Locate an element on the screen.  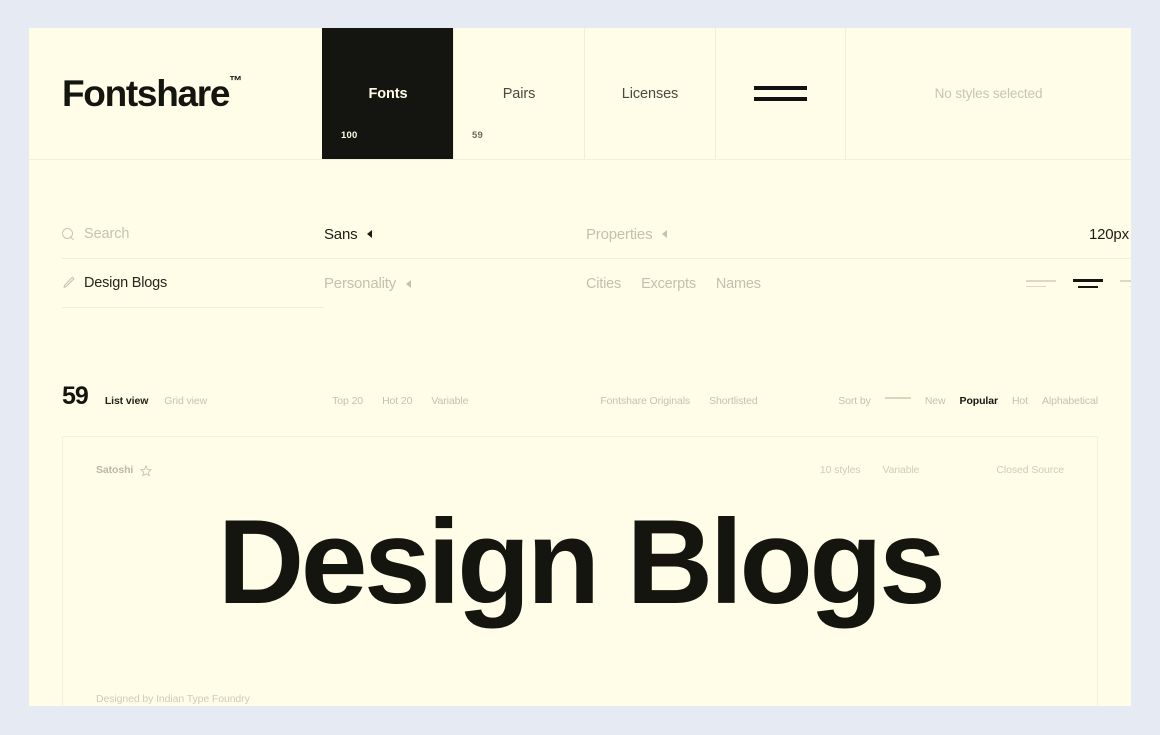
font-card-meta: 10 styles Variable Closed Source is located at coordinates (942, 470).